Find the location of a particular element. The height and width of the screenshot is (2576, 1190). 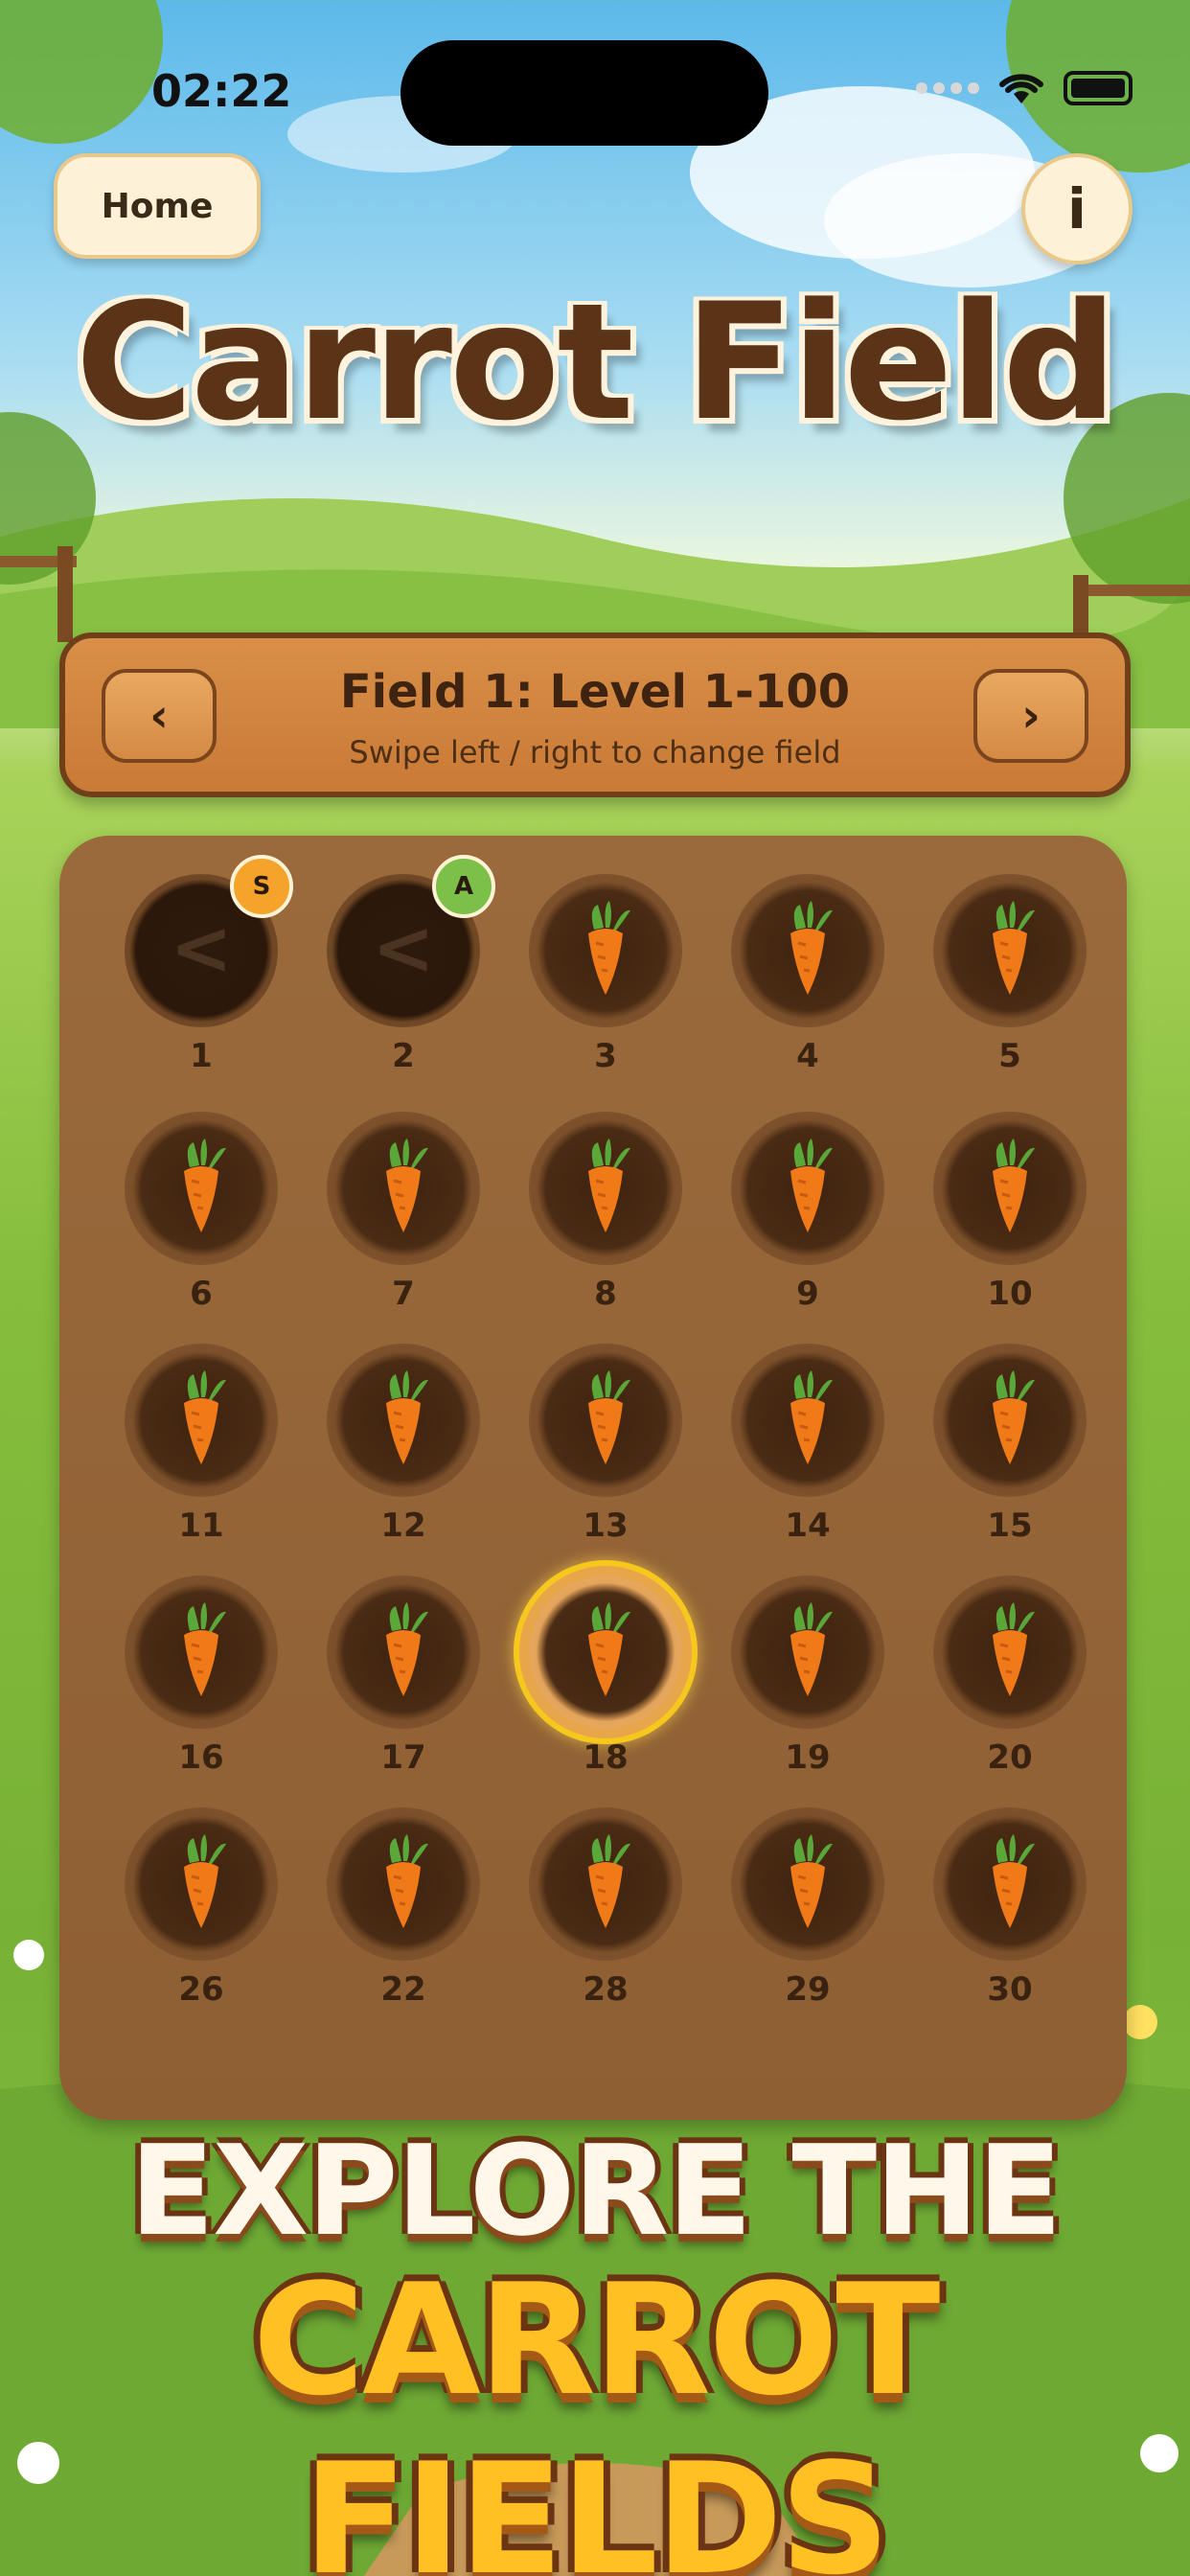

rank-badge: S is located at coordinates (262, 886).